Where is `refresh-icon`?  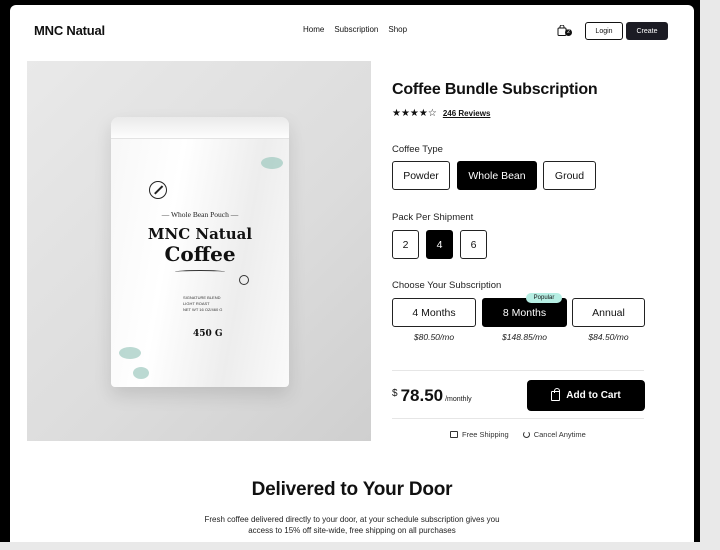
refresh-icon is located at coordinates (526, 434).